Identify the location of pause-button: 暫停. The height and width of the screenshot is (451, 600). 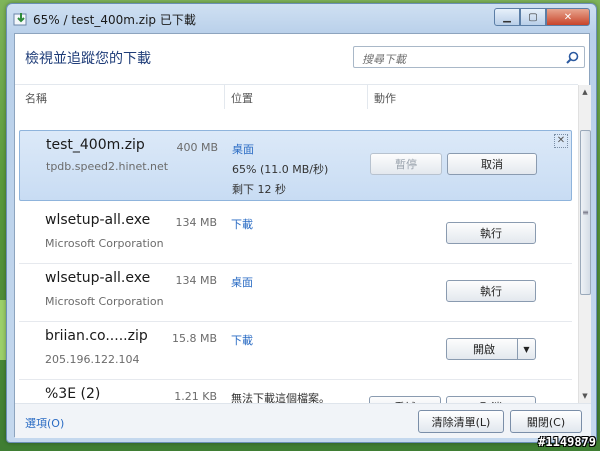
(406, 164).